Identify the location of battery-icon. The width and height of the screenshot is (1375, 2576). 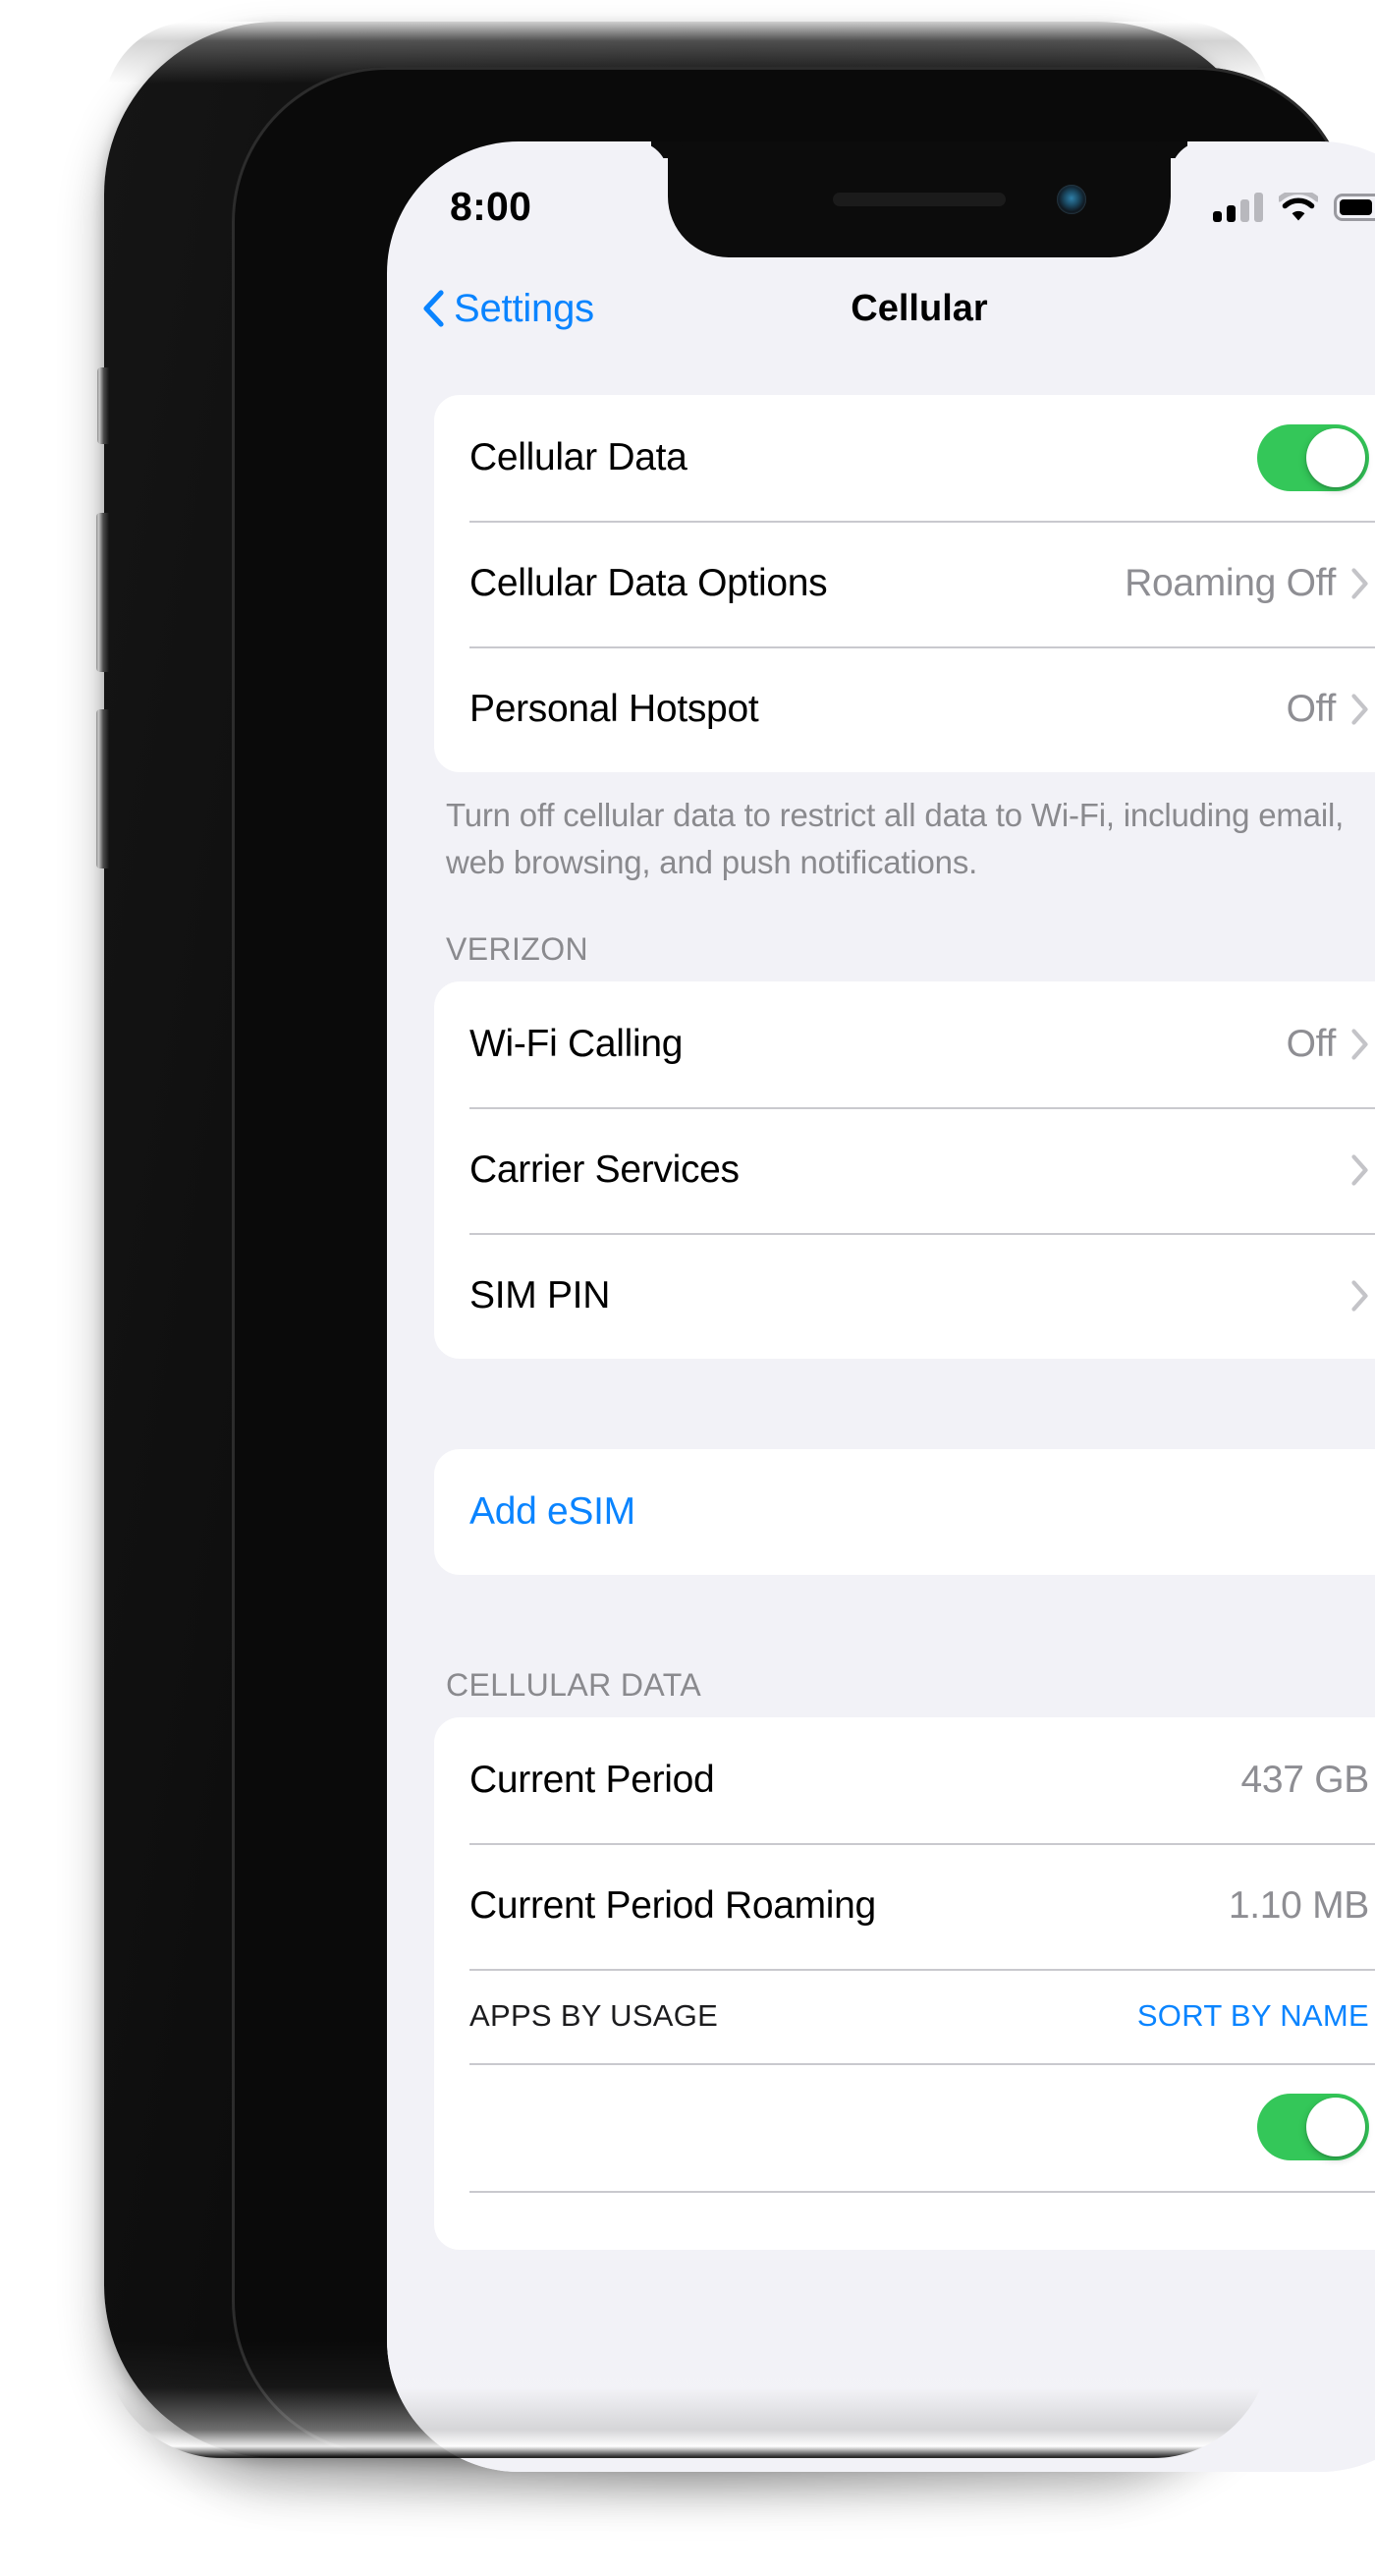
(1354, 207).